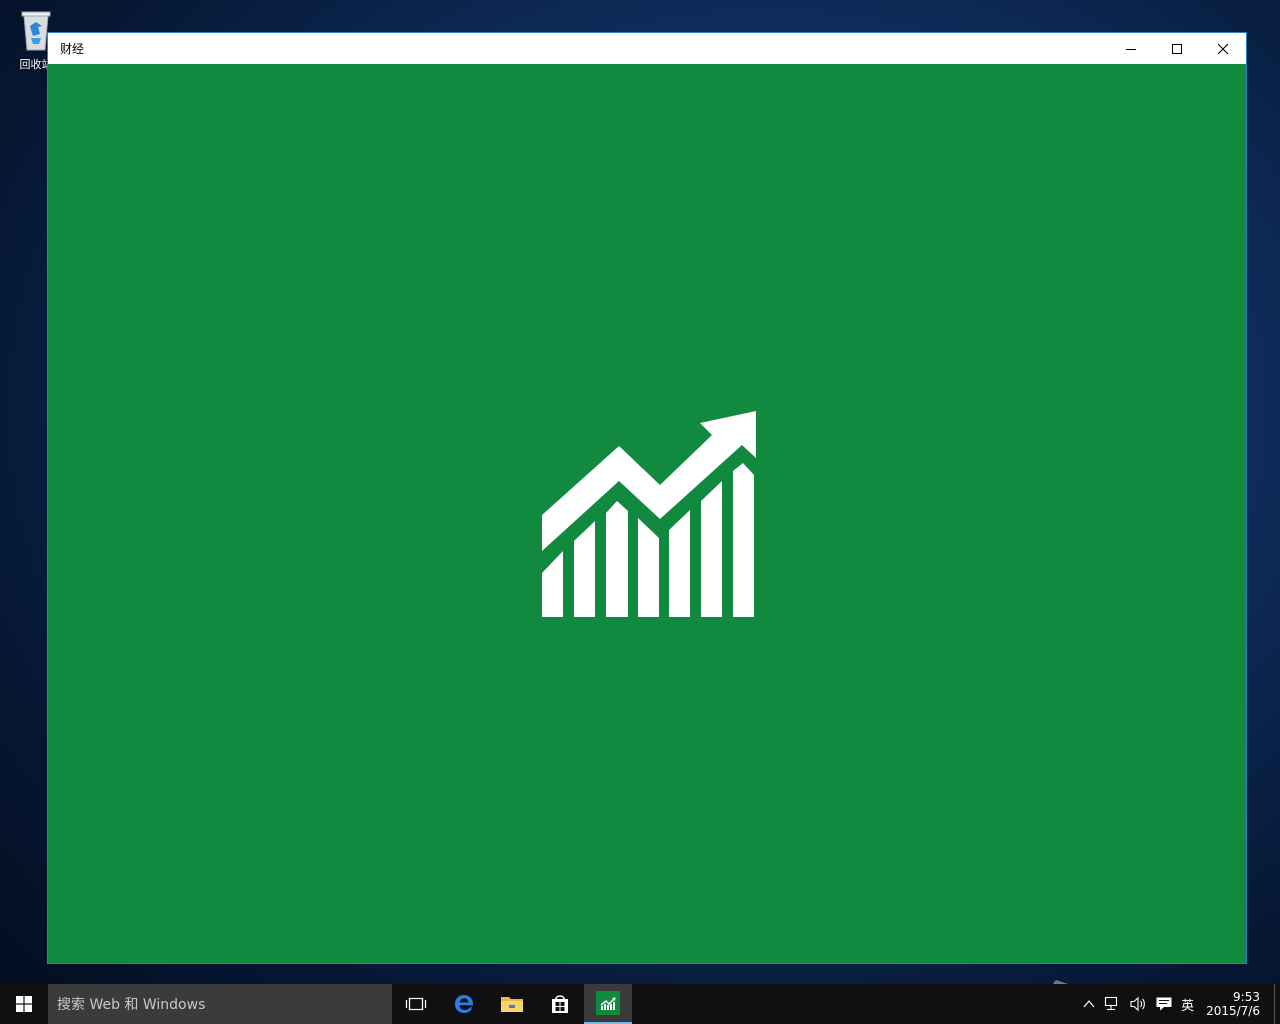  I want to click on minimize-button, so click(1131, 48).